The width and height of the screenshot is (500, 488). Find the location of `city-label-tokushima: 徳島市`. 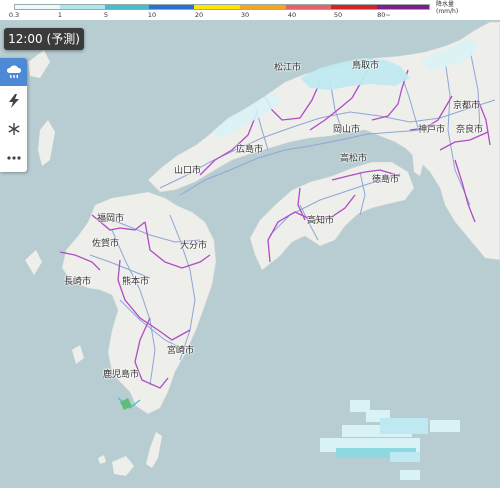

city-label-tokushima: 徳島市 is located at coordinates (385, 178).